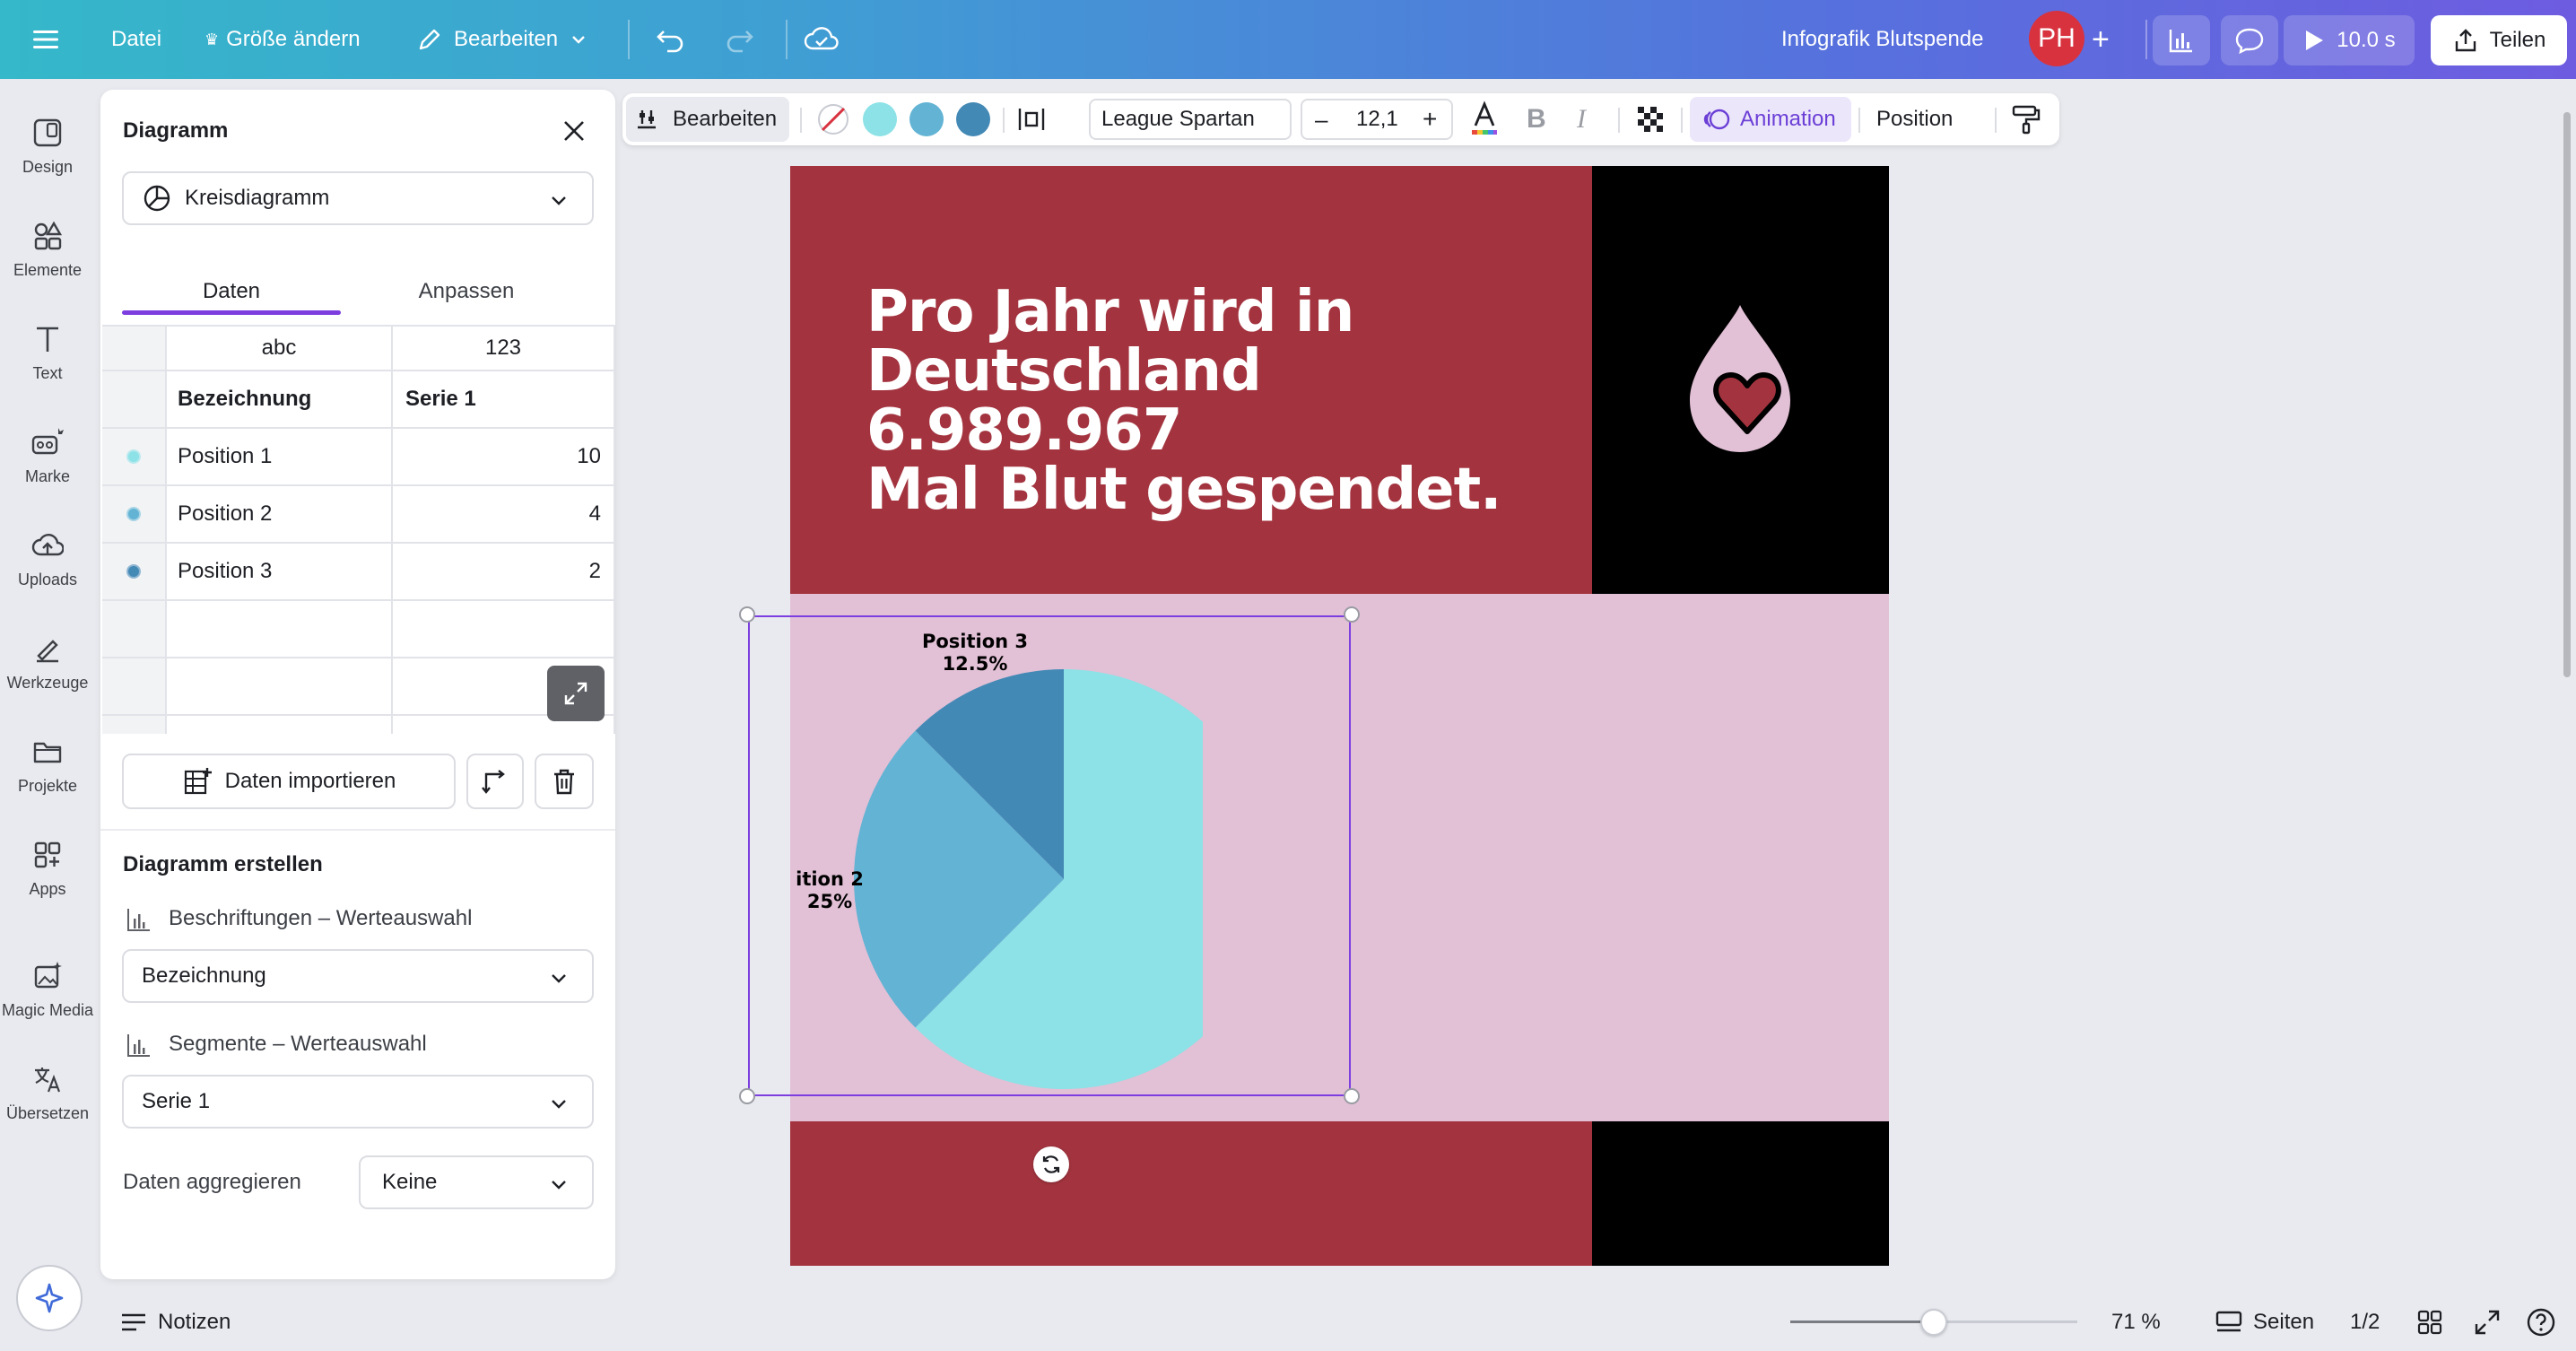 The image size is (2576, 1351). What do you see at coordinates (2541, 1322) in the screenshot?
I see `help-button` at bounding box center [2541, 1322].